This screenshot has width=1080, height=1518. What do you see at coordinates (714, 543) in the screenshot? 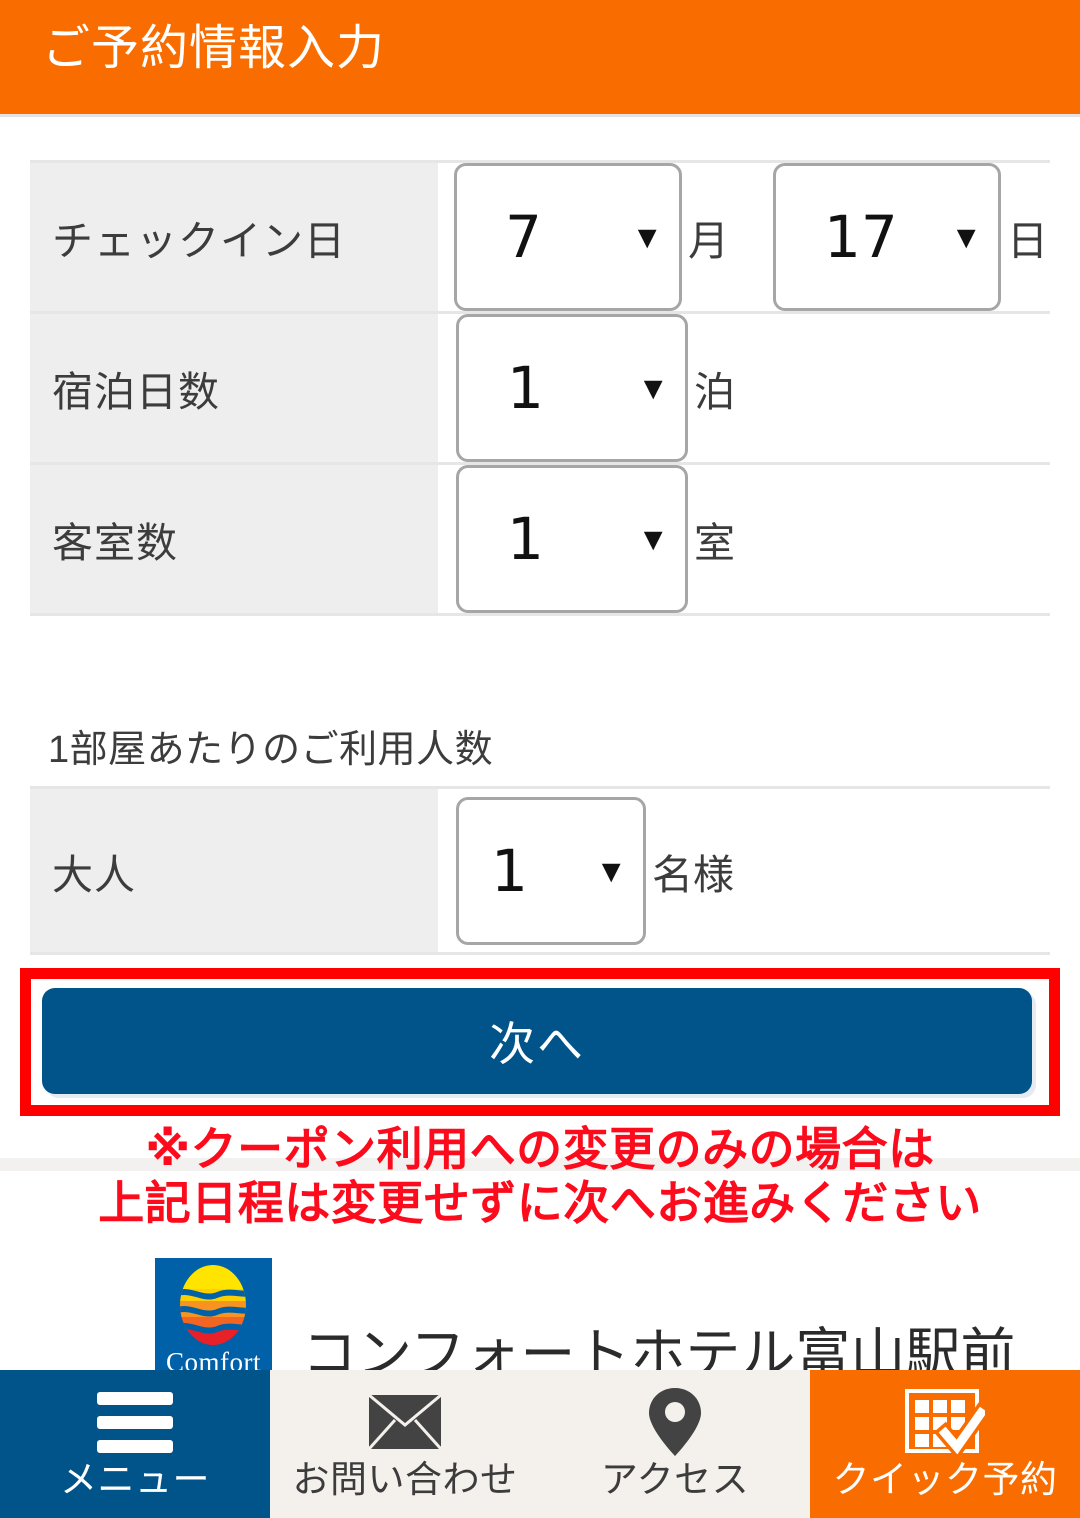
I see `rooms-unit: 室` at bounding box center [714, 543].